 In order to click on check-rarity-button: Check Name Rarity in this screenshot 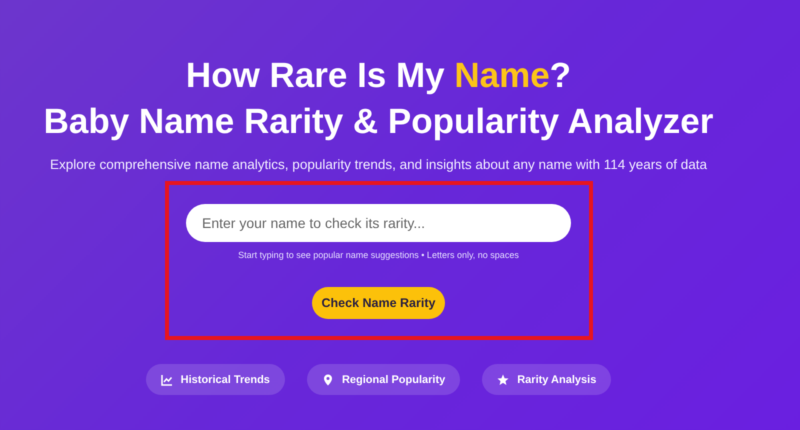, I will do `click(379, 303)`.